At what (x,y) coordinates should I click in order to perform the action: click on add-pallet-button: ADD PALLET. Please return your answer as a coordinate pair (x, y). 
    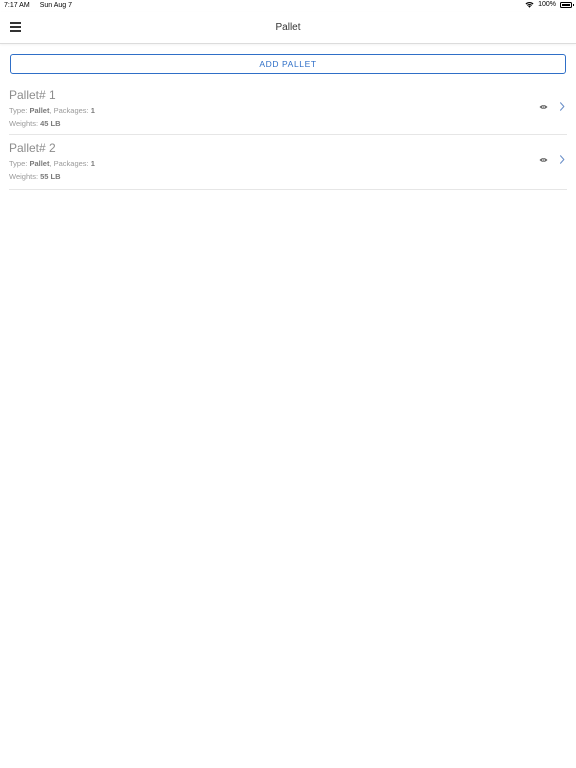
    Looking at the image, I should click on (288, 64).